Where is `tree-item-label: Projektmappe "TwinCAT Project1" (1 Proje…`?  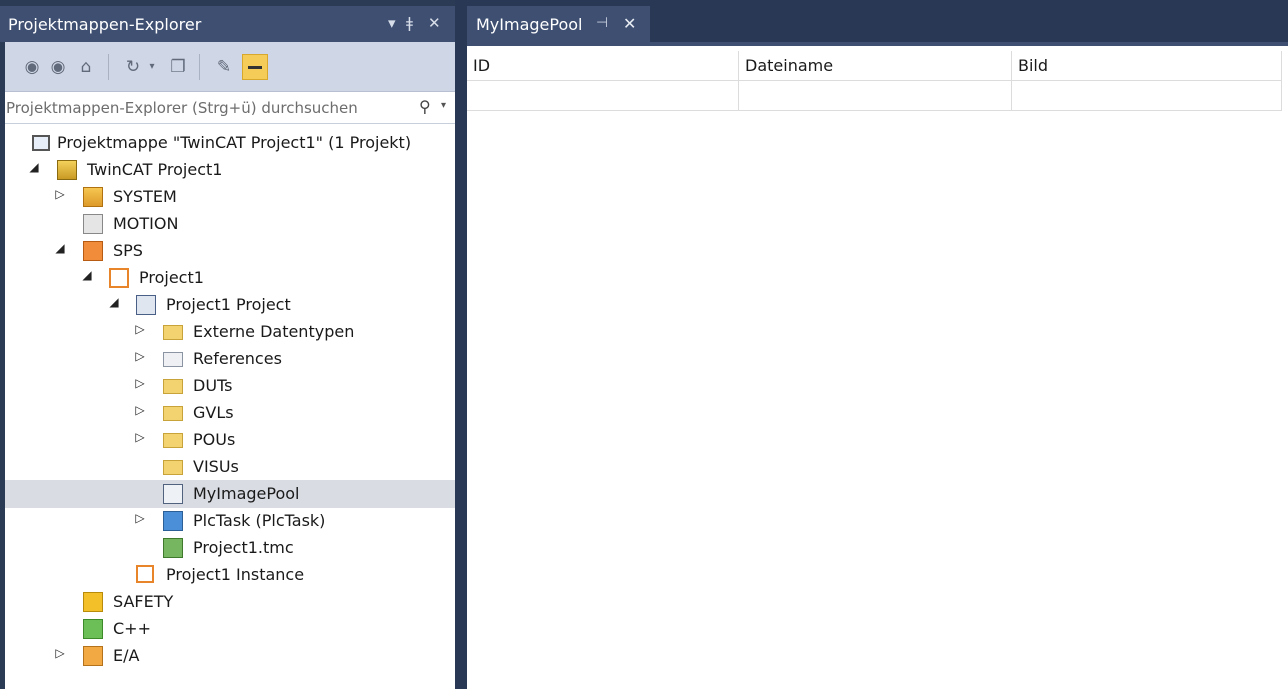 tree-item-label: Projektmappe "TwinCAT Project1" (1 Proje… is located at coordinates (234, 142).